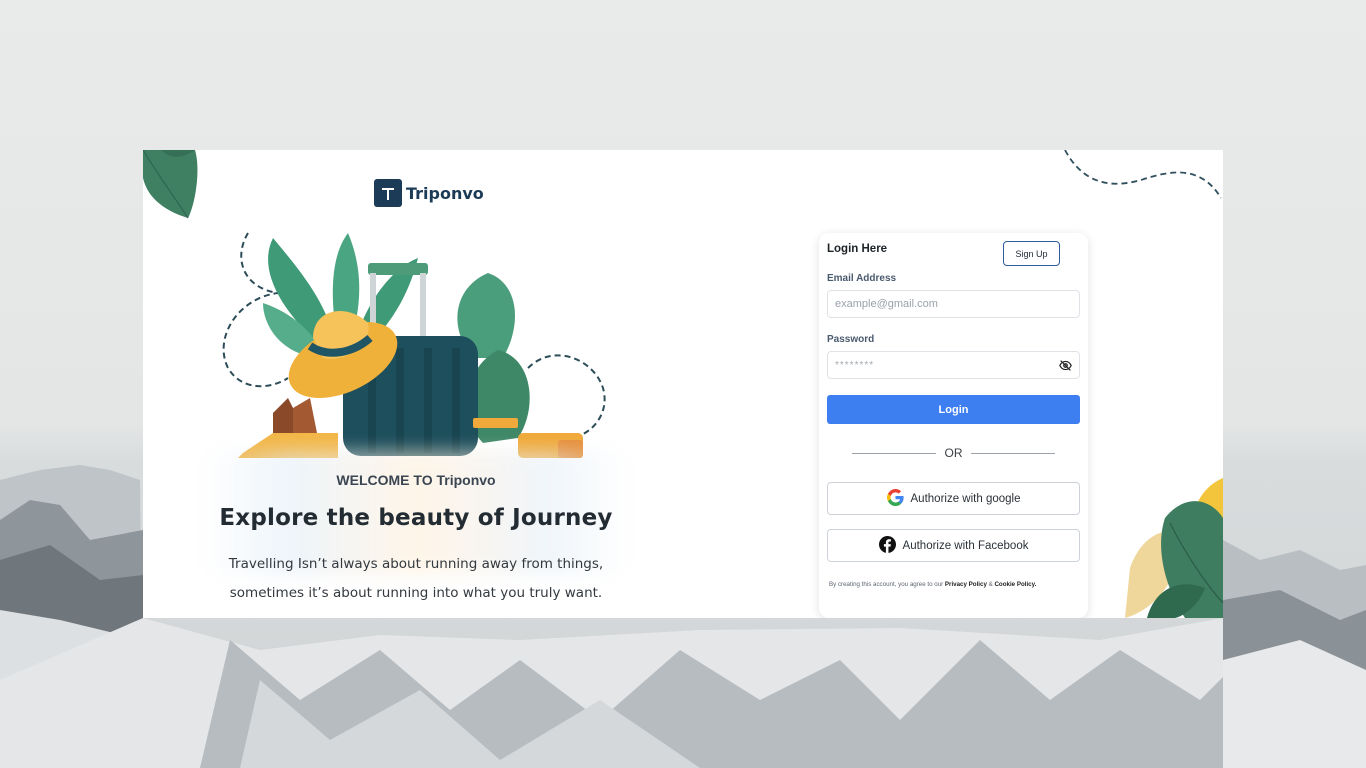  What do you see at coordinates (1143, 174) in the screenshot?
I see `dashed-path-decoration` at bounding box center [1143, 174].